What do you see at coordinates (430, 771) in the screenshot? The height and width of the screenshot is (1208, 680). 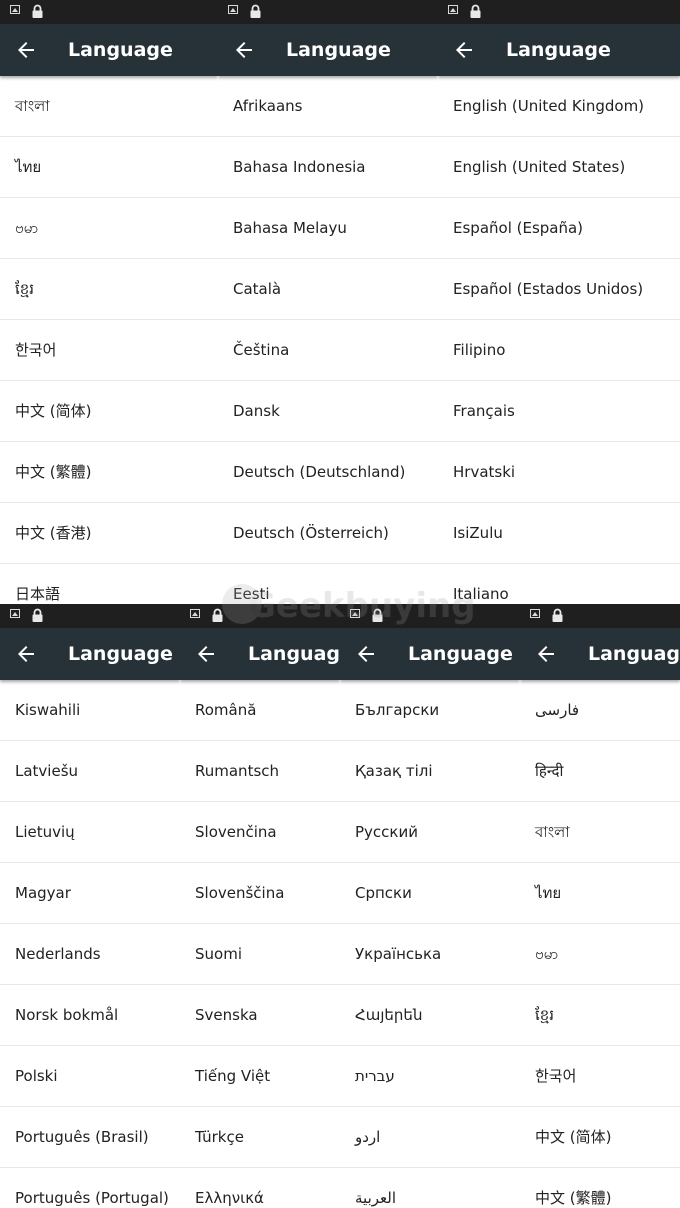 I see `language-list-item: Қазақ тілі` at bounding box center [430, 771].